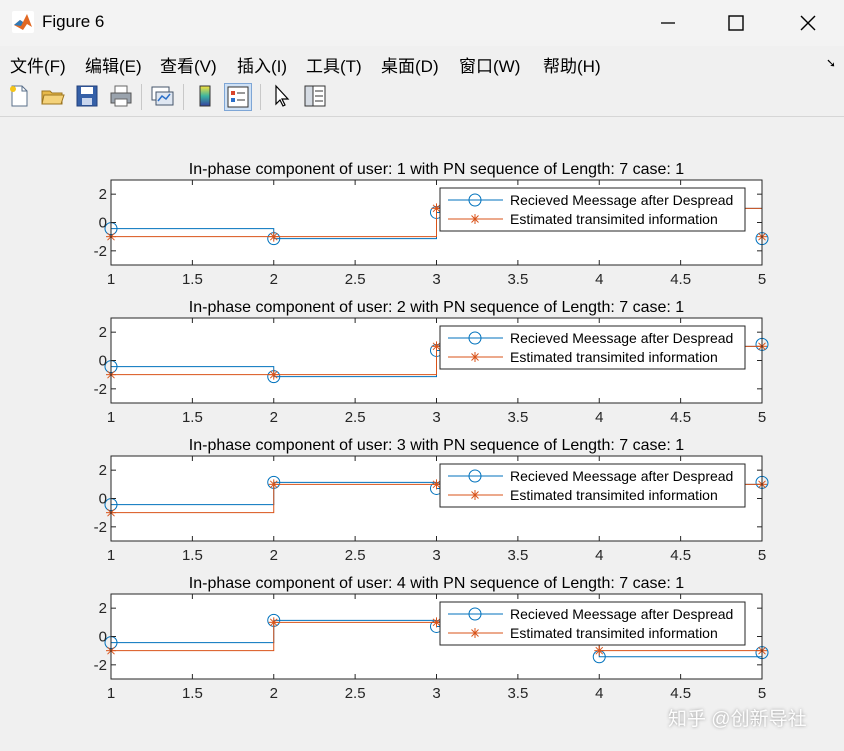  I want to click on subplot-3-ytick-label: 0, so click(103, 499).